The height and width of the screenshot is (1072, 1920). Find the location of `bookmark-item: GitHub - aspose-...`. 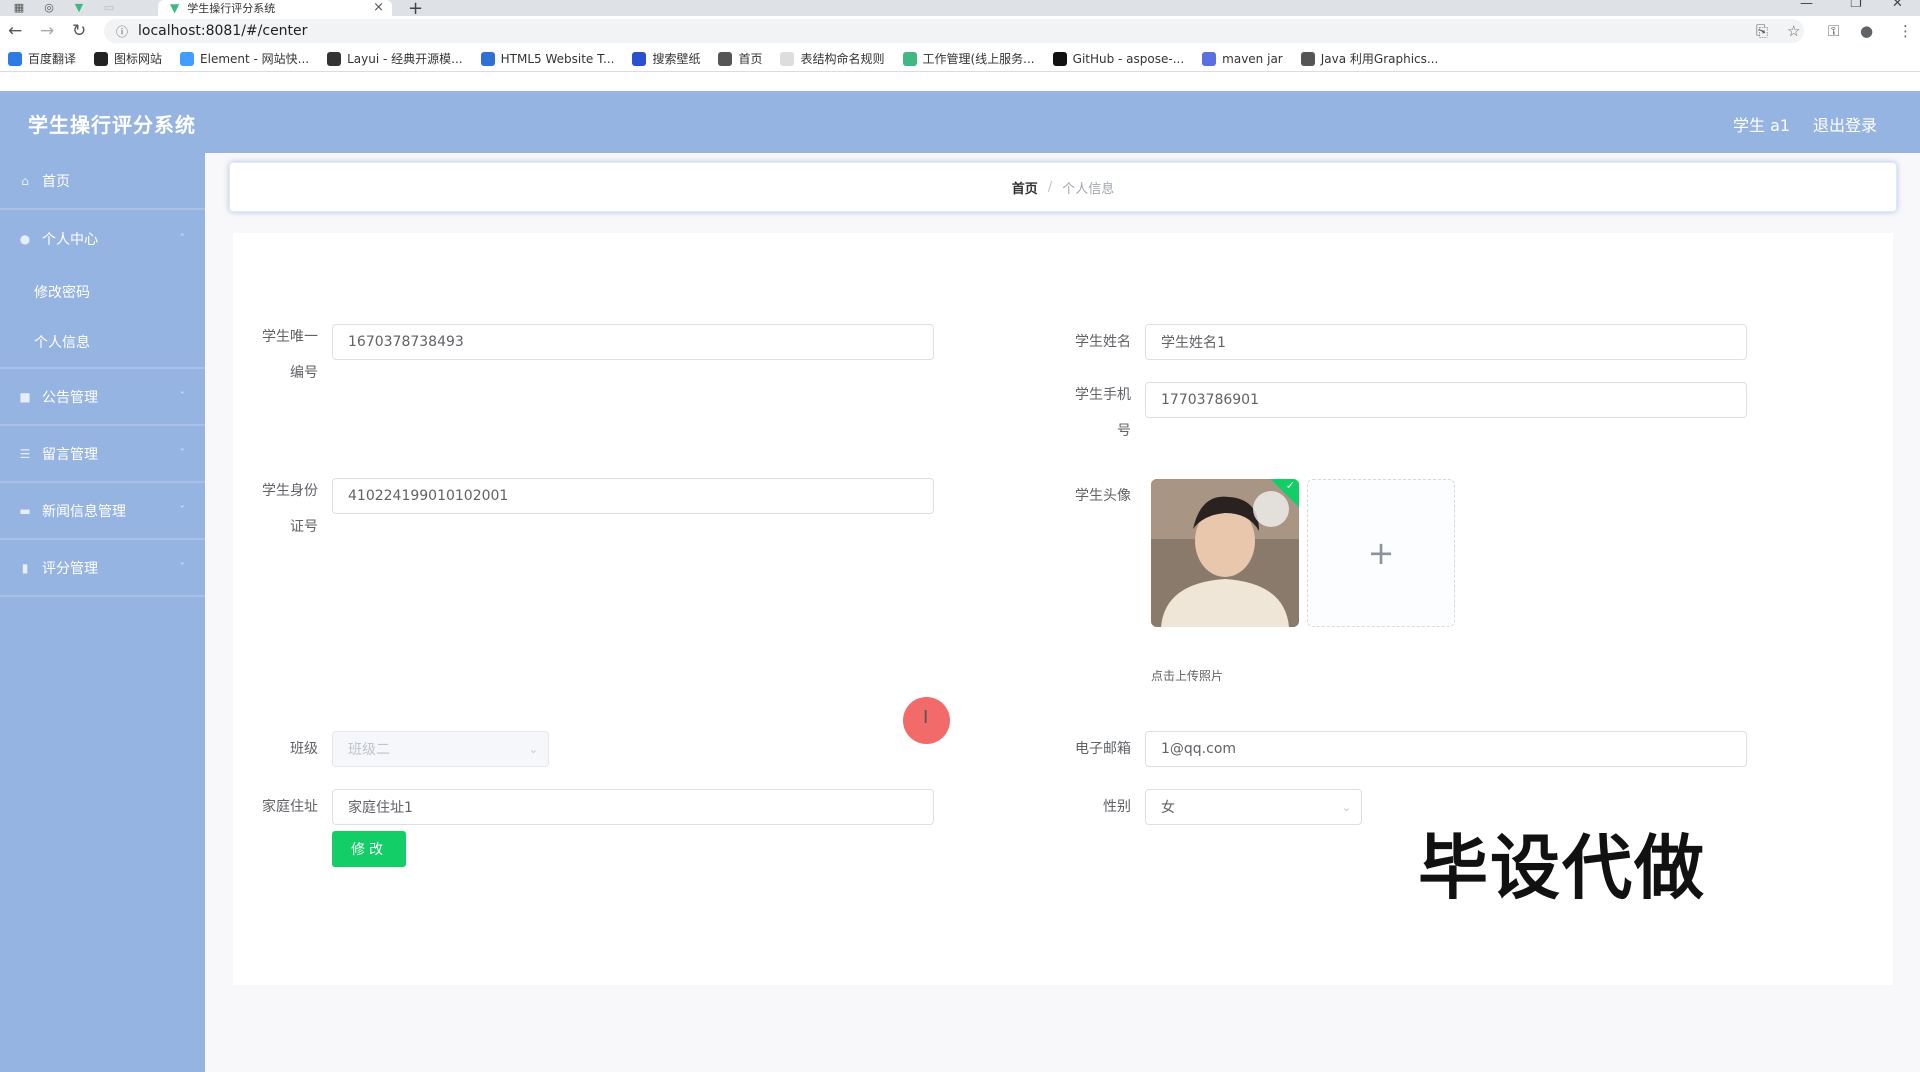

bookmark-item: GitHub - aspose-... is located at coordinates (1118, 58).